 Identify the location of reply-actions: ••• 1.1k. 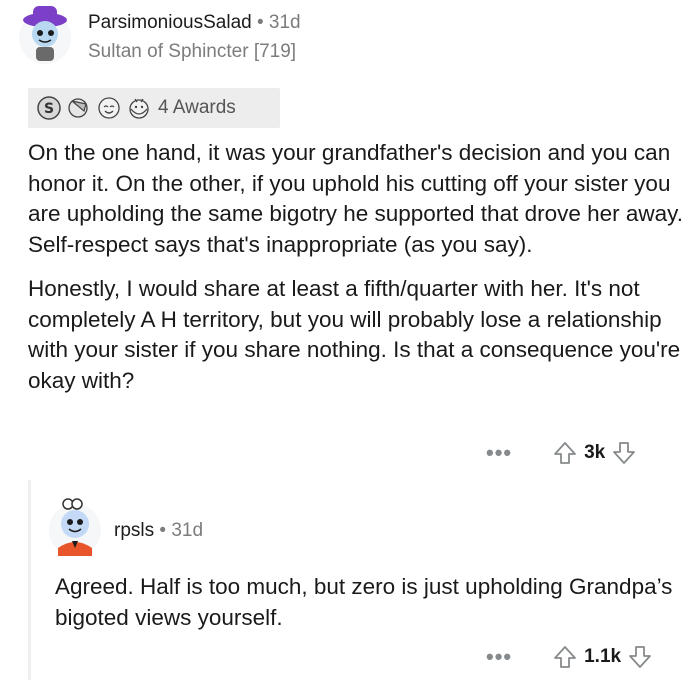
(569, 657).